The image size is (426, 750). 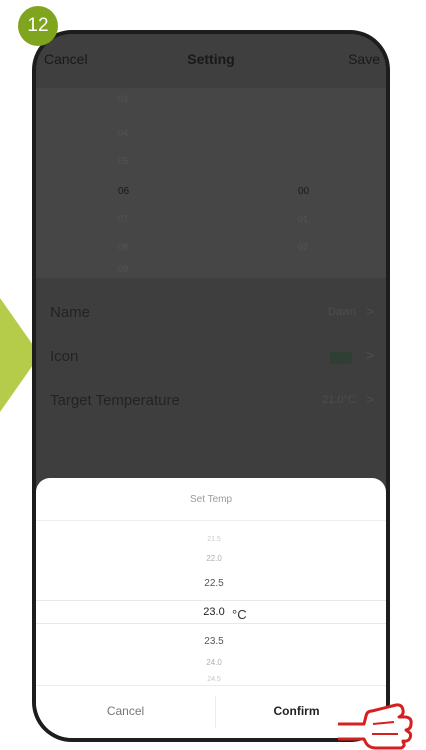 What do you see at coordinates (214, 662) in the screenshot?
I see `temp-option: 24.0` at bounding box center [214, 662].